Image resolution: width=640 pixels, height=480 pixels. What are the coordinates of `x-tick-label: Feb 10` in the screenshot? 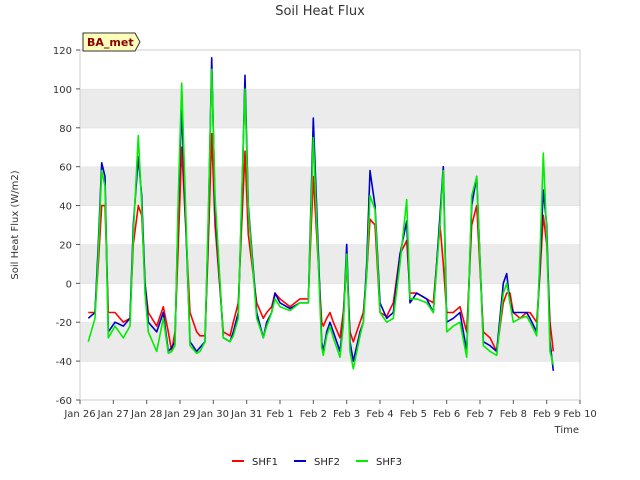 It's located at (580, 414).